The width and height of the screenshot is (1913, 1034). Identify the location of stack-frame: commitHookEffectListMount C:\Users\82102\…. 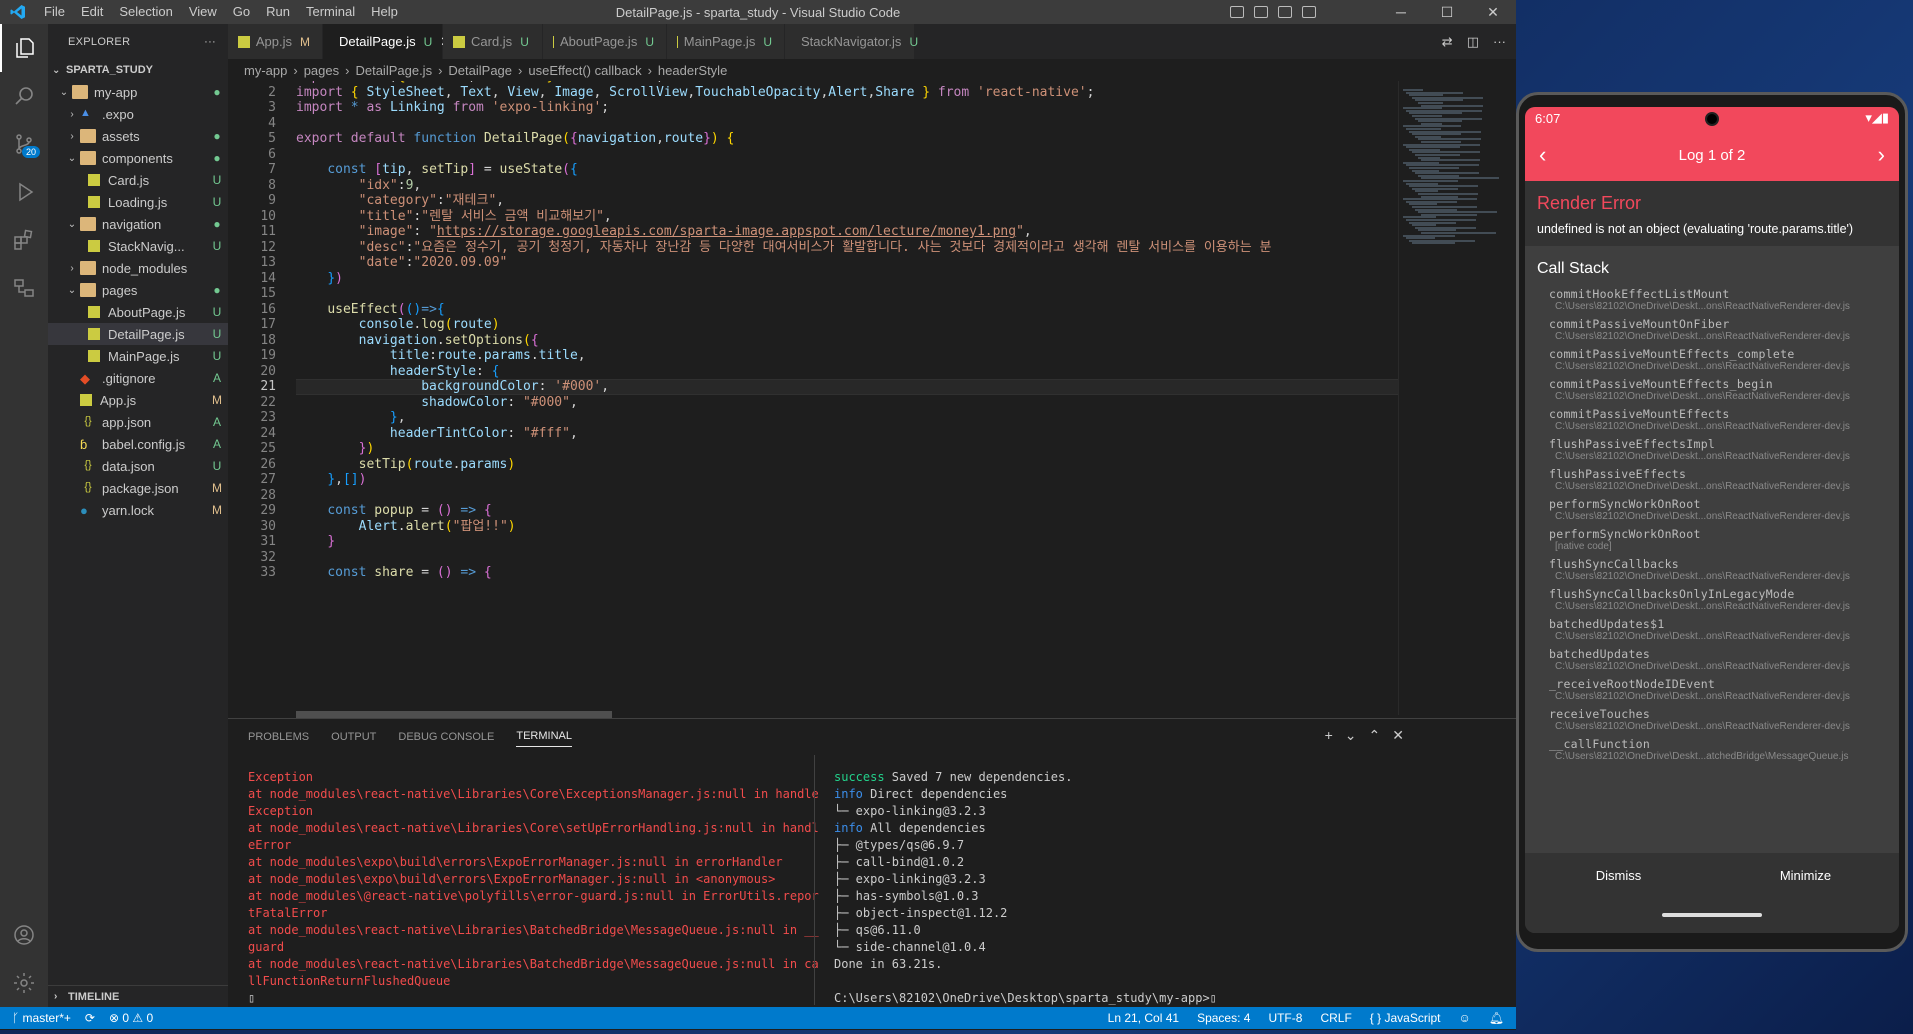
(1712, 299).